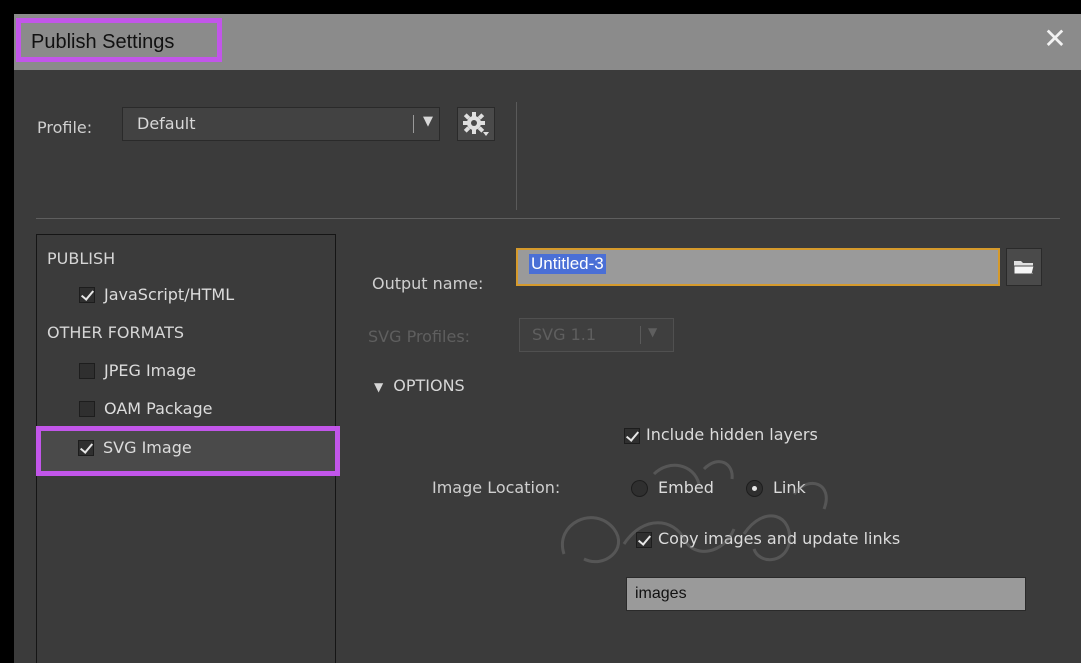  I want to click on jpeg-image-checkbox, so click(87, 371).